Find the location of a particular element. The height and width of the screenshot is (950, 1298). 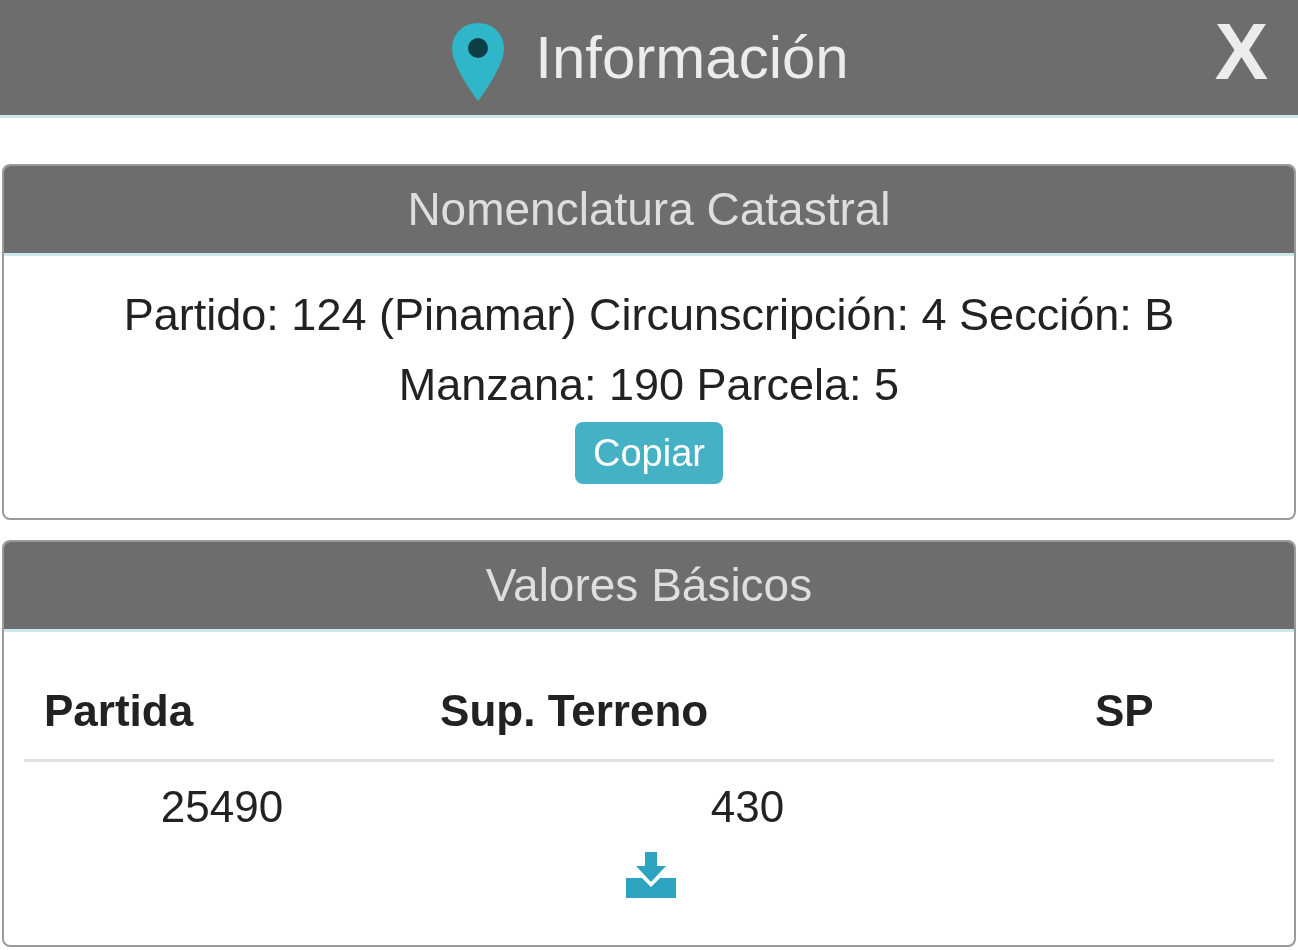

header-title: Información is located at coordinates (692, 57).